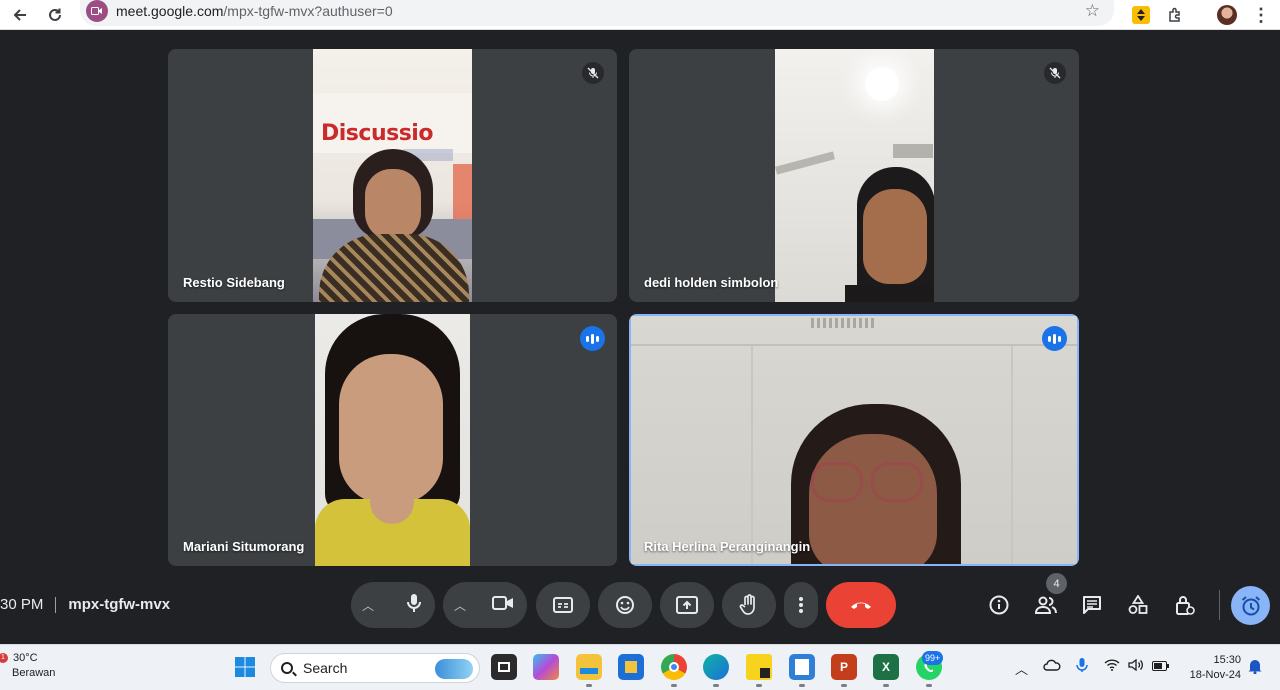 The image size is (1280, 690). What do you see at coordinates (25, 658) in the screenshot?
I see `temperature: 30°C` at bounding box center [25, 658].